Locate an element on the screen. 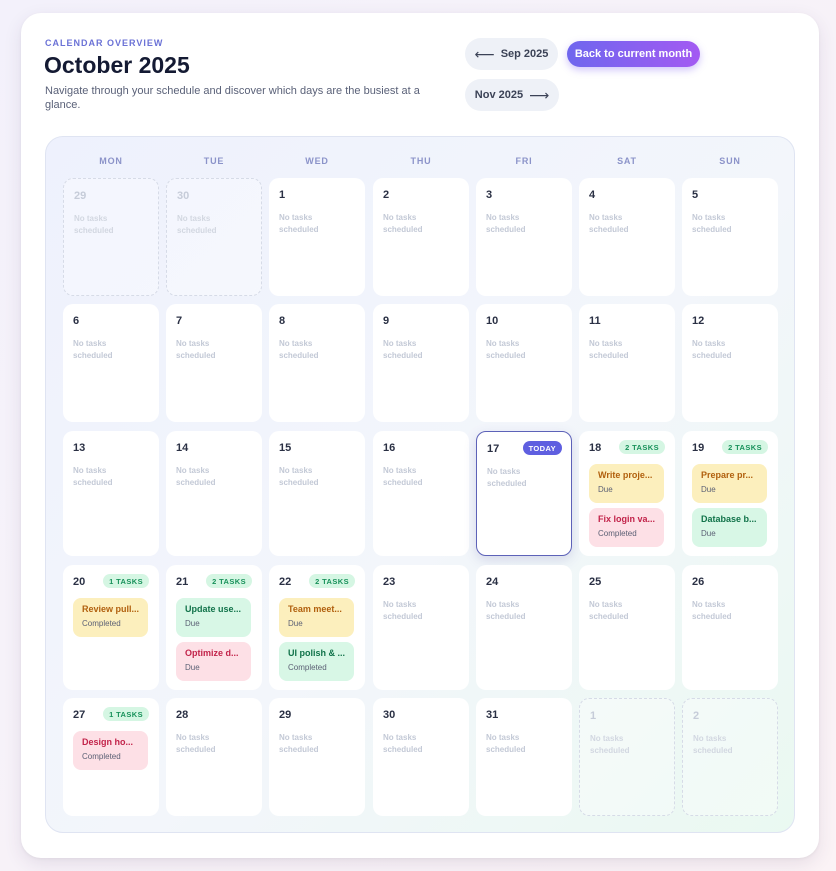  day-number: 23 is located at coordinates (389, 582).